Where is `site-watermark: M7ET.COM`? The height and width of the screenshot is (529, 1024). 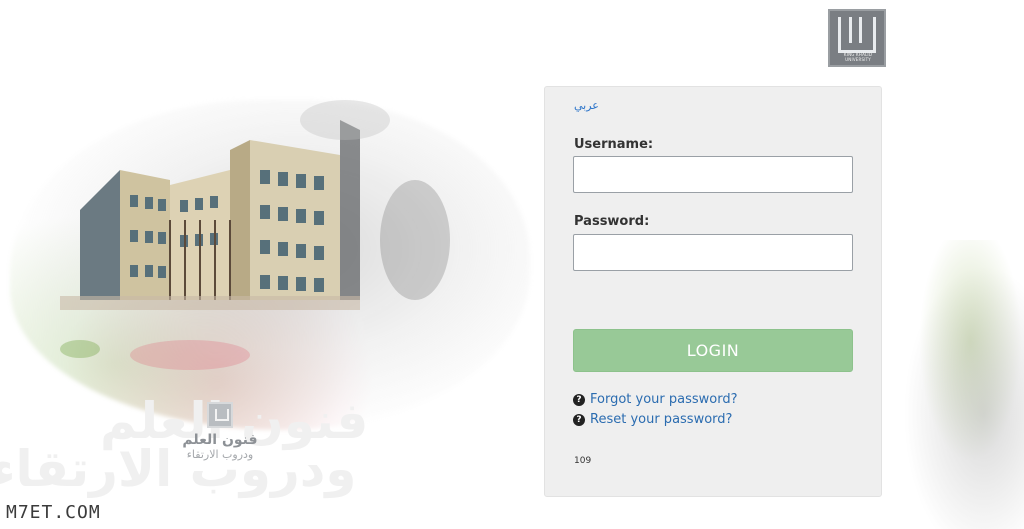
site-watermark: M7ET.COM is located at coordinates (53, 512).